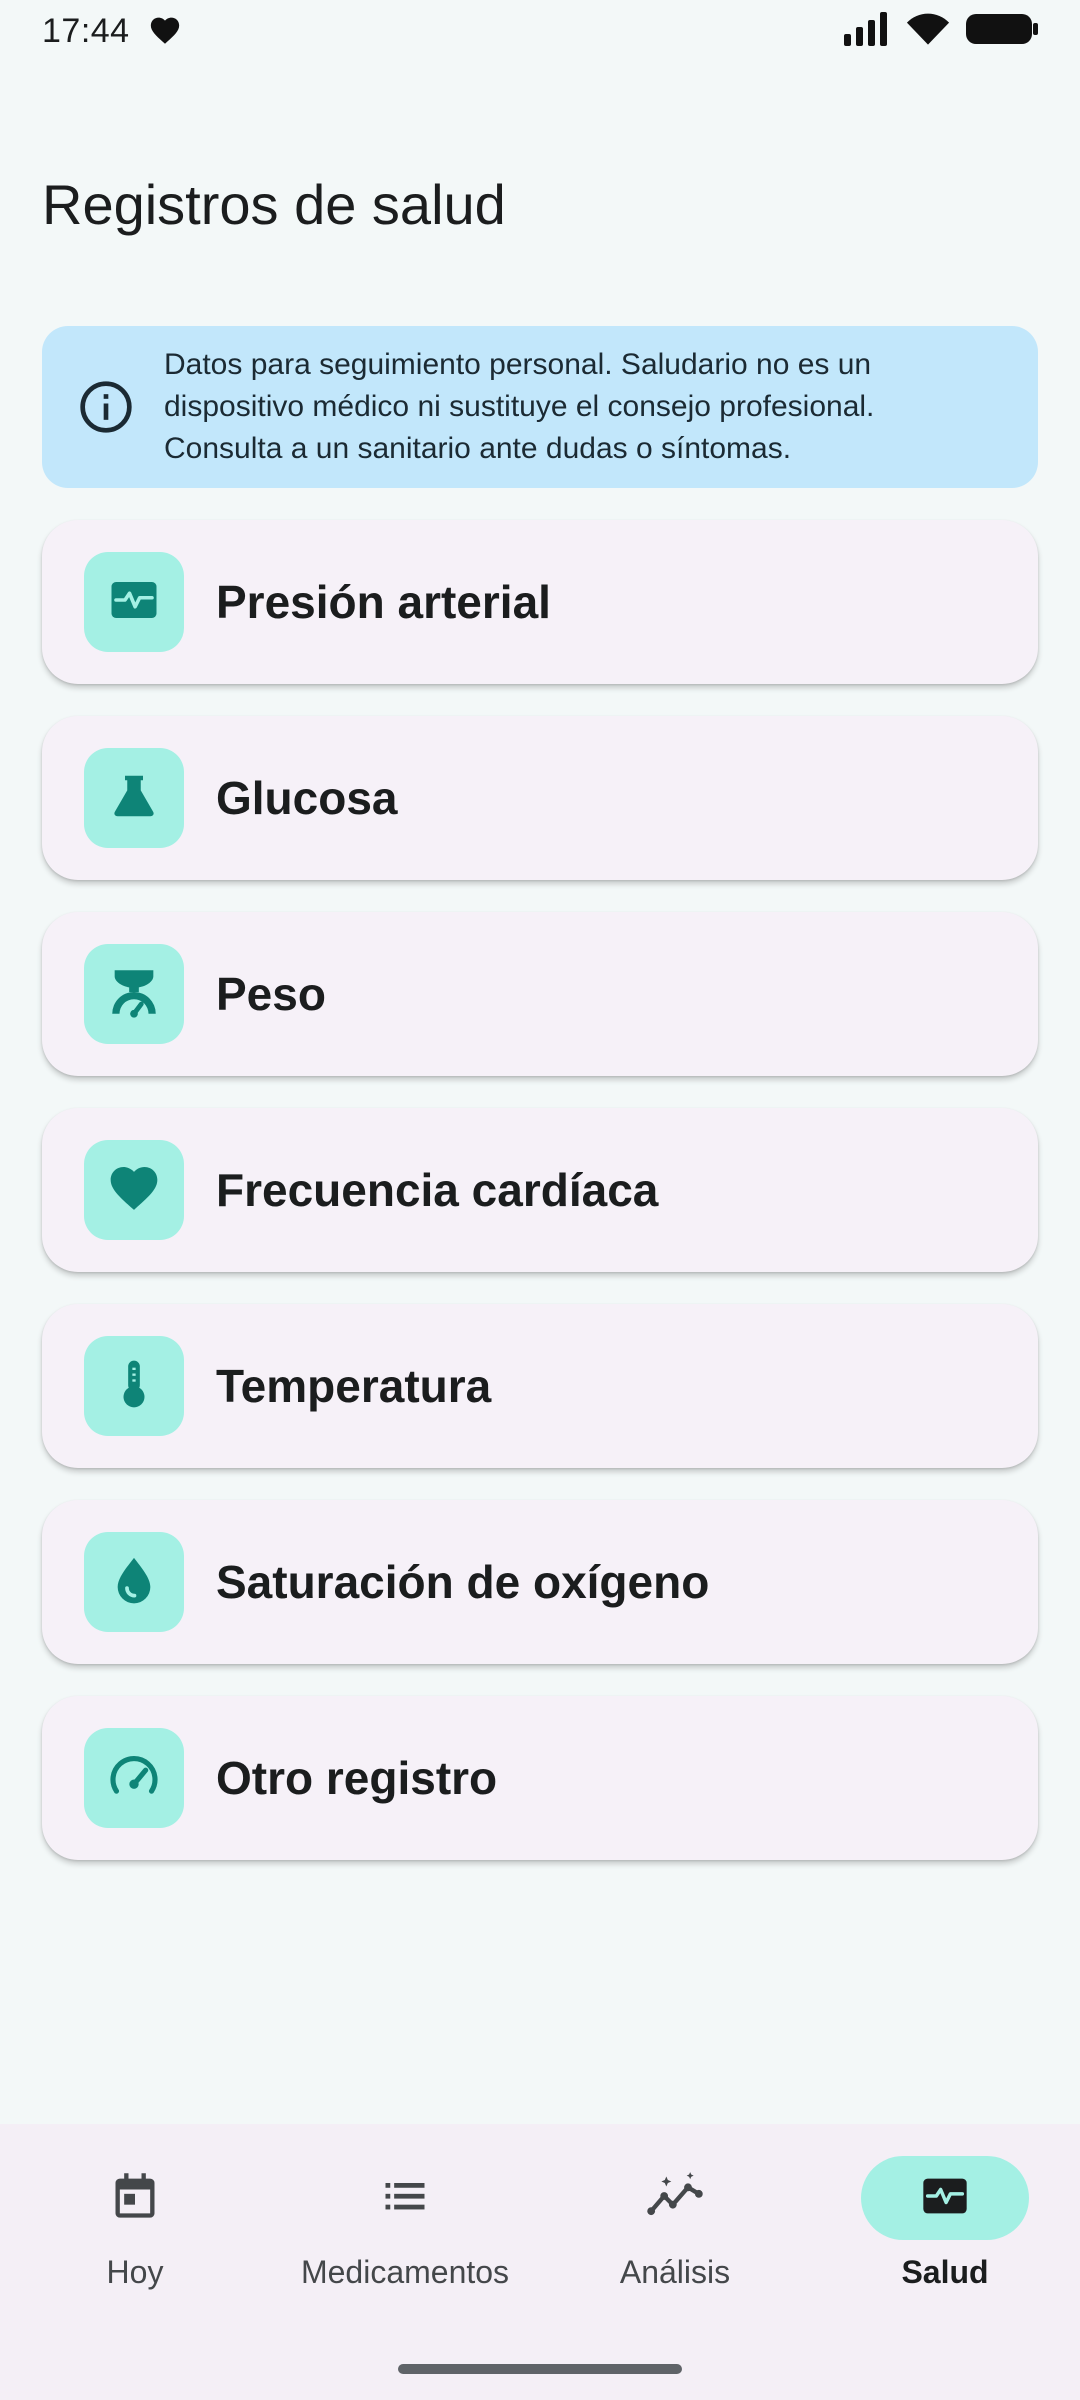 The image size is (1080, 2400). What do you see at coordinates (134, 1190) in the screenshot?
I see `heart-icon` at bounding box center [134, 1190].